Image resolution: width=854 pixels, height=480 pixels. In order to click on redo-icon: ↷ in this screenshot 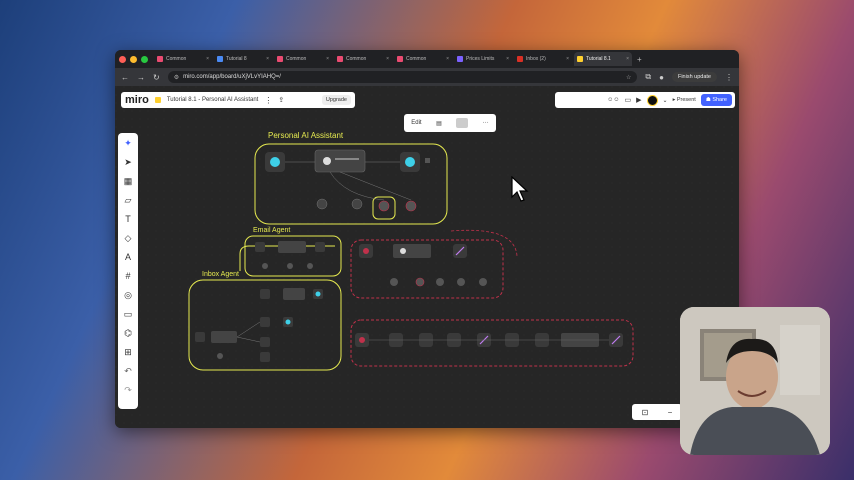, I will do `click(128, 390)`.